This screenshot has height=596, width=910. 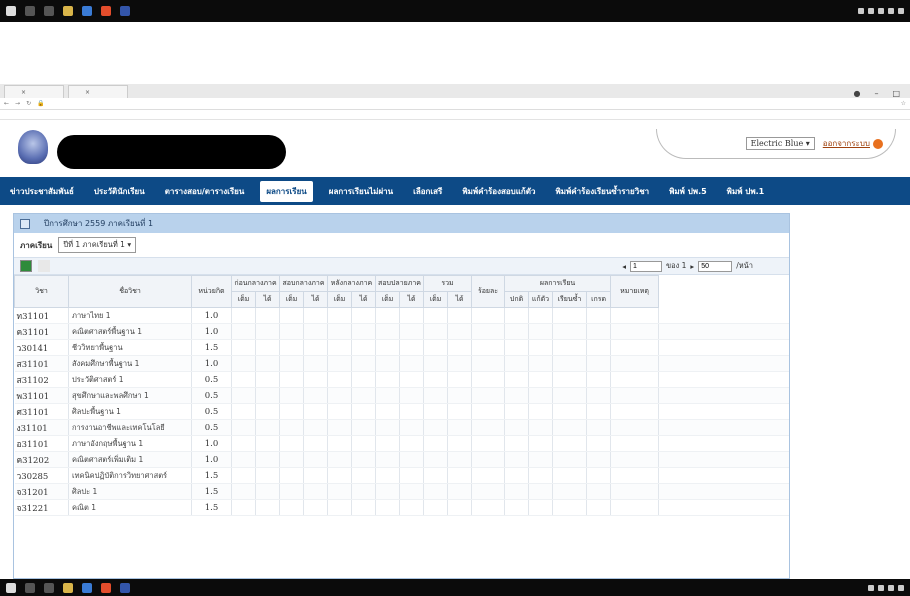 I want to click on reload-icon: ↻, so click(x=28, y=103).